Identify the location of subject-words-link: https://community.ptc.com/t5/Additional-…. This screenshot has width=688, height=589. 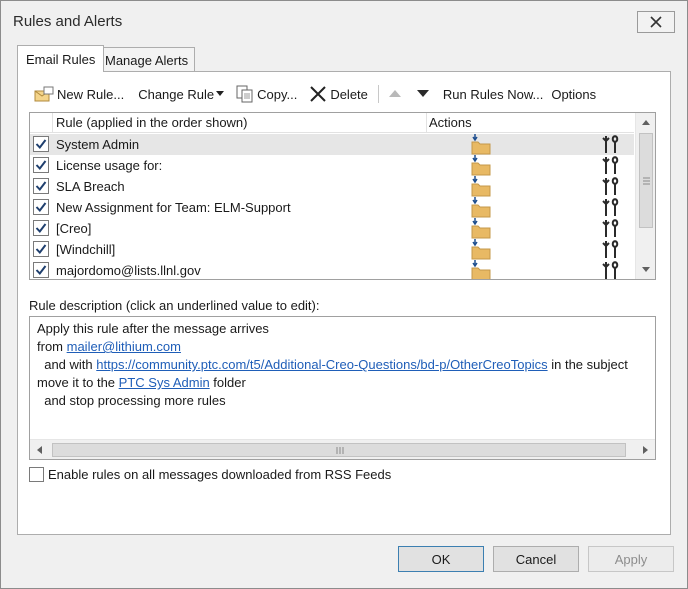
(321, 364).